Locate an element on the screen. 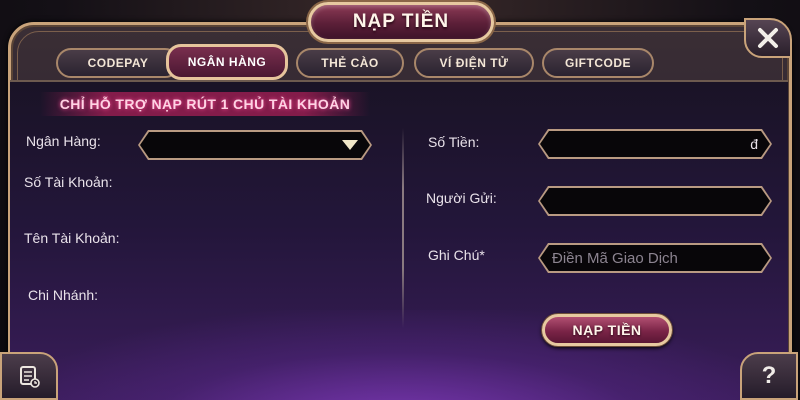 The image size is (800, 400). bank-label: Ngân Hàng: is located at coordinates (63, 141).